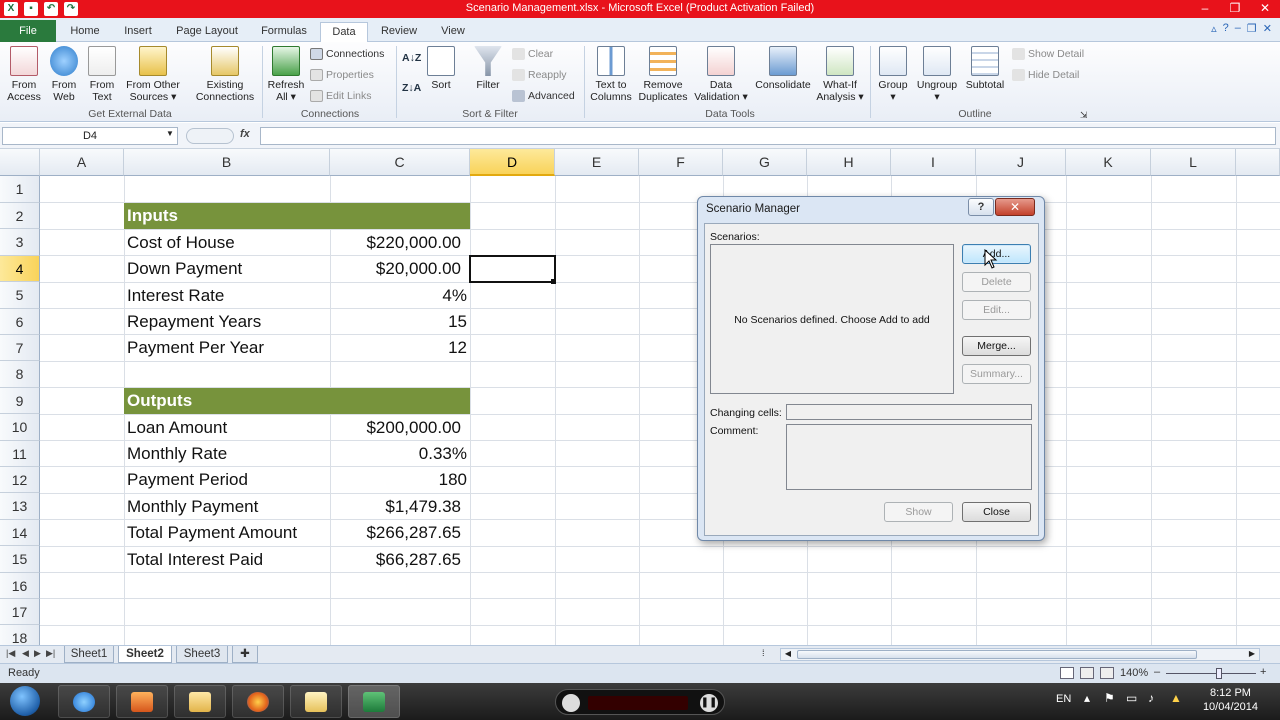 Image resolution: width=1280 pixels, height=720 pixels. Describe the element at coordinates (25, 653) in the screenshot. I see `prev-sheet-icon: ◀` at that location.